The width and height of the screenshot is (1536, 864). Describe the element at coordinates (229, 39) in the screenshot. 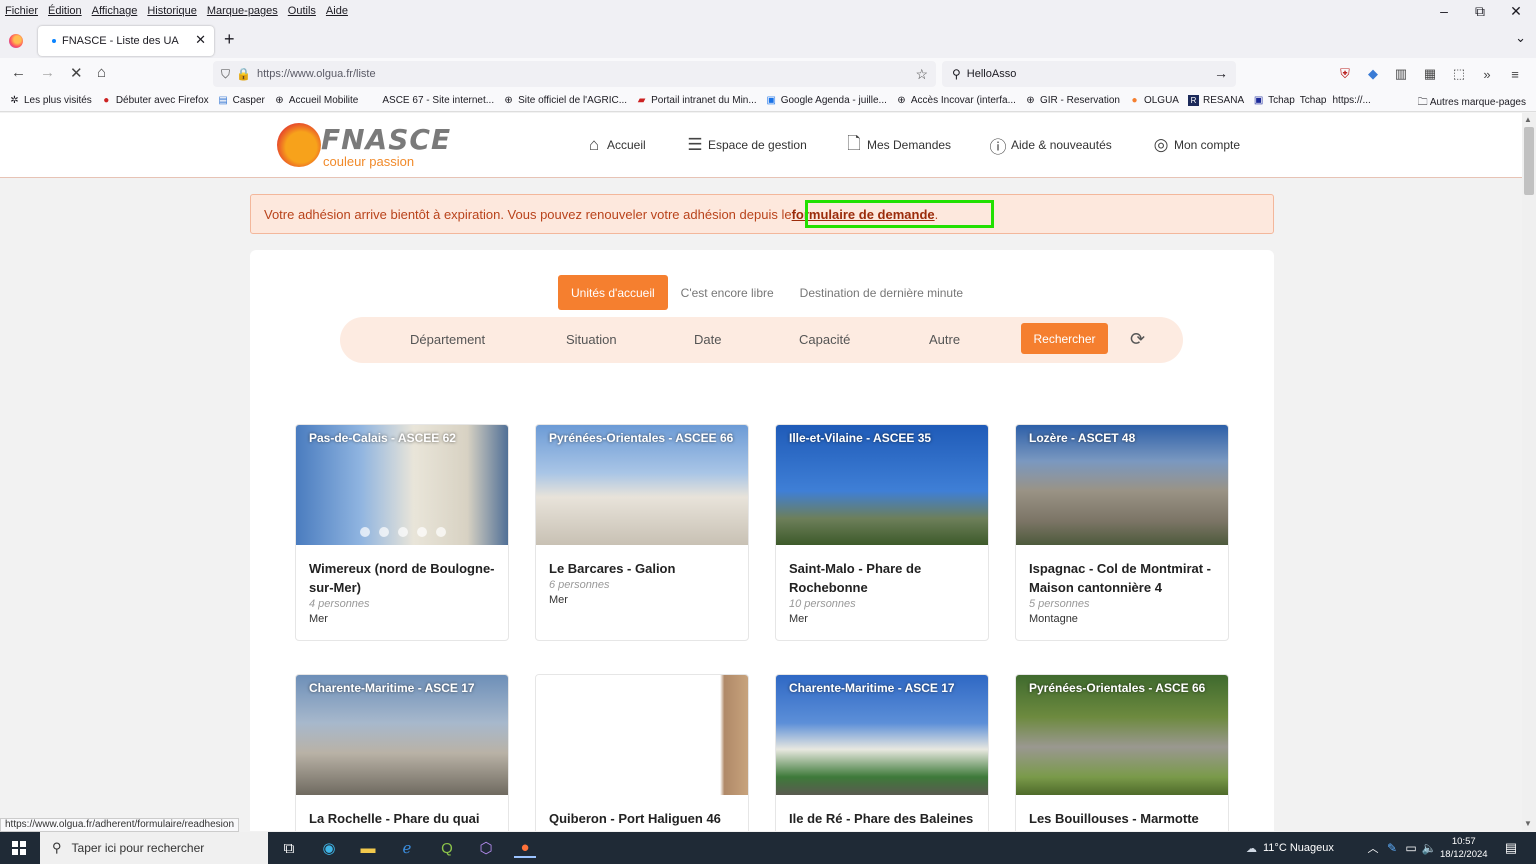

I see `new-tab-button: +` at that location.